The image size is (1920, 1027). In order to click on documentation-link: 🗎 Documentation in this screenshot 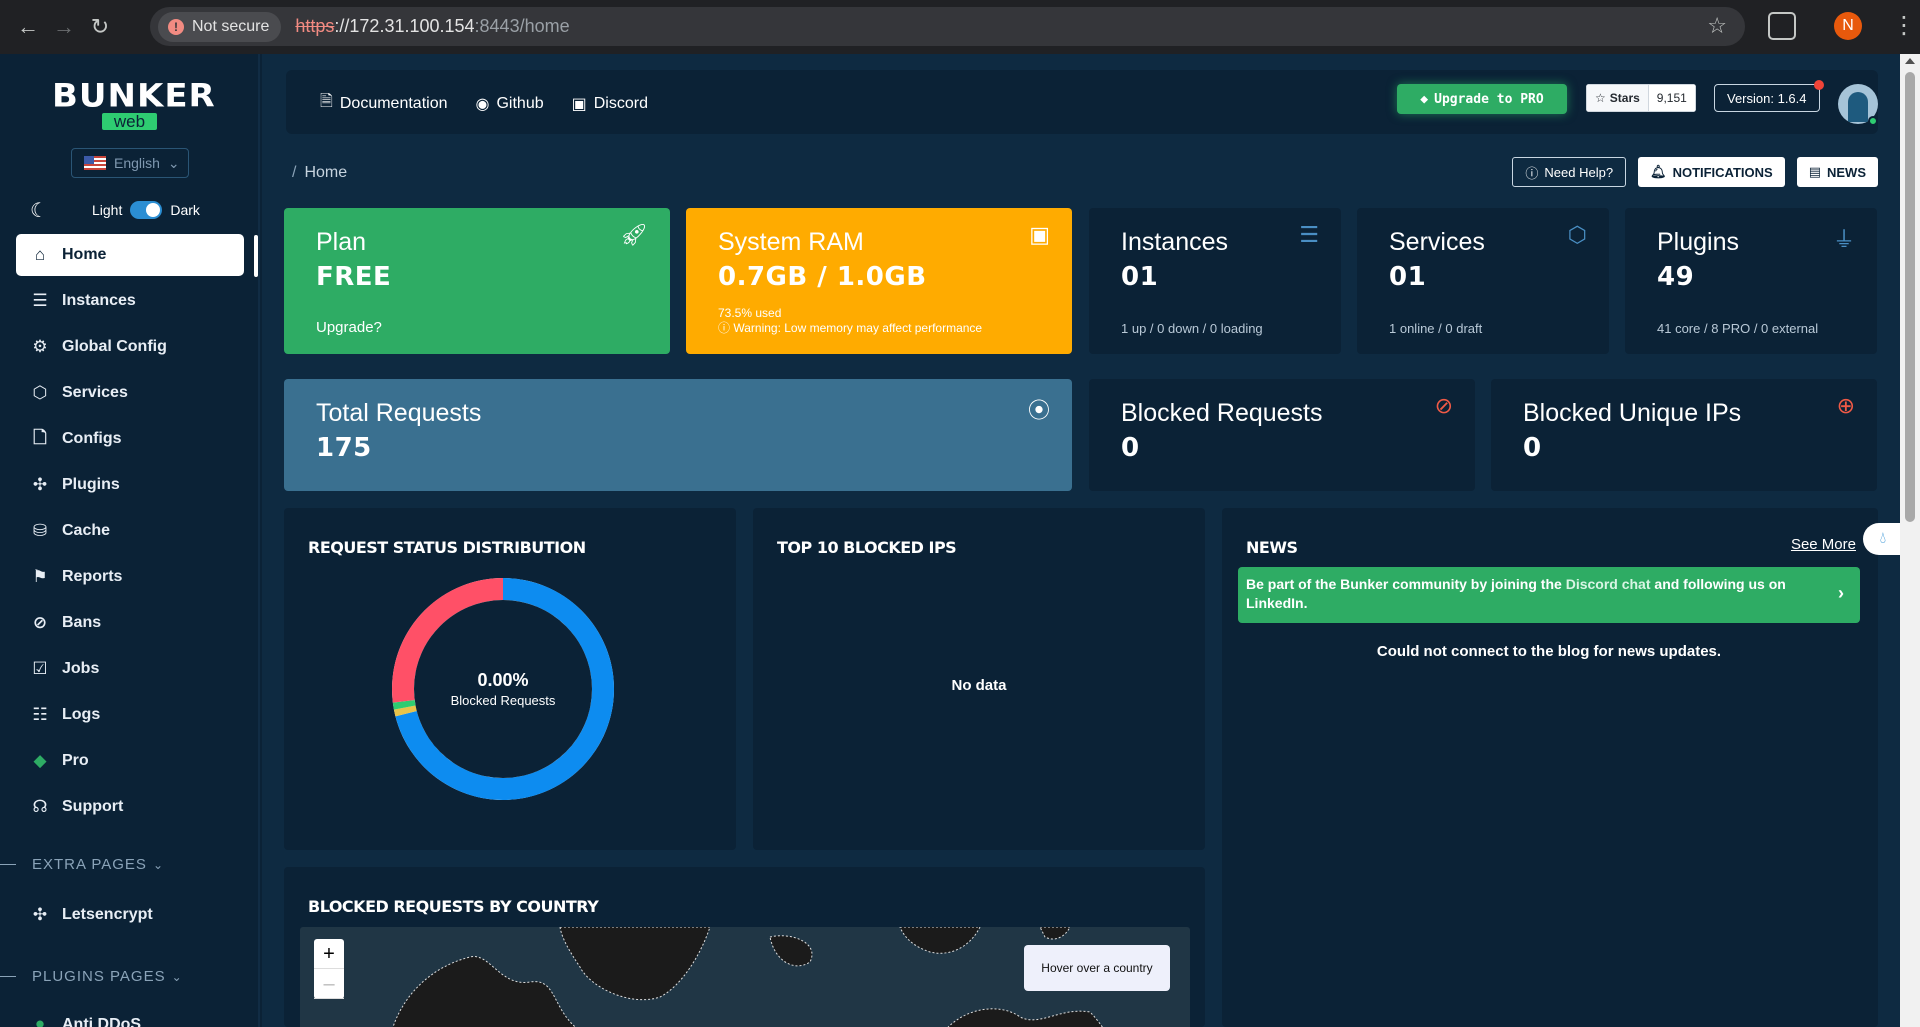, I will do `click(384, 103)`.